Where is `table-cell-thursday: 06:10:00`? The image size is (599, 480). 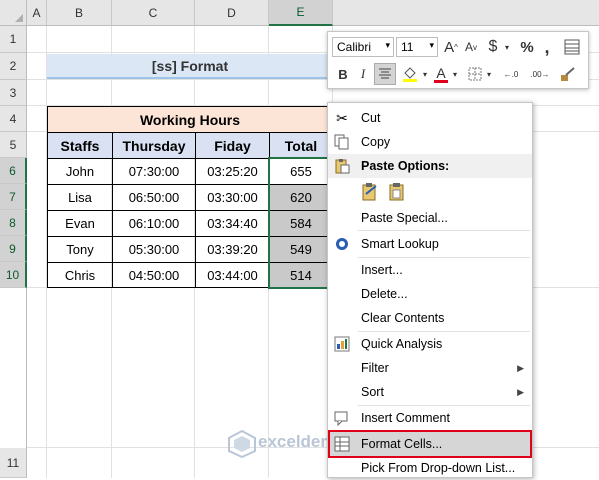
table-cell-thursday: 06:10:00 is located at coordinates (154, 223).